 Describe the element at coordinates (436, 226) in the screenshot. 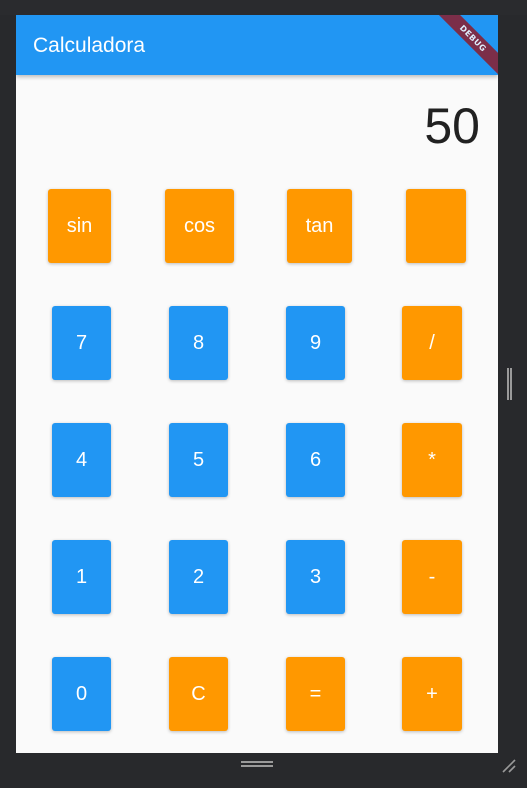

I see `blank-button` at that location.